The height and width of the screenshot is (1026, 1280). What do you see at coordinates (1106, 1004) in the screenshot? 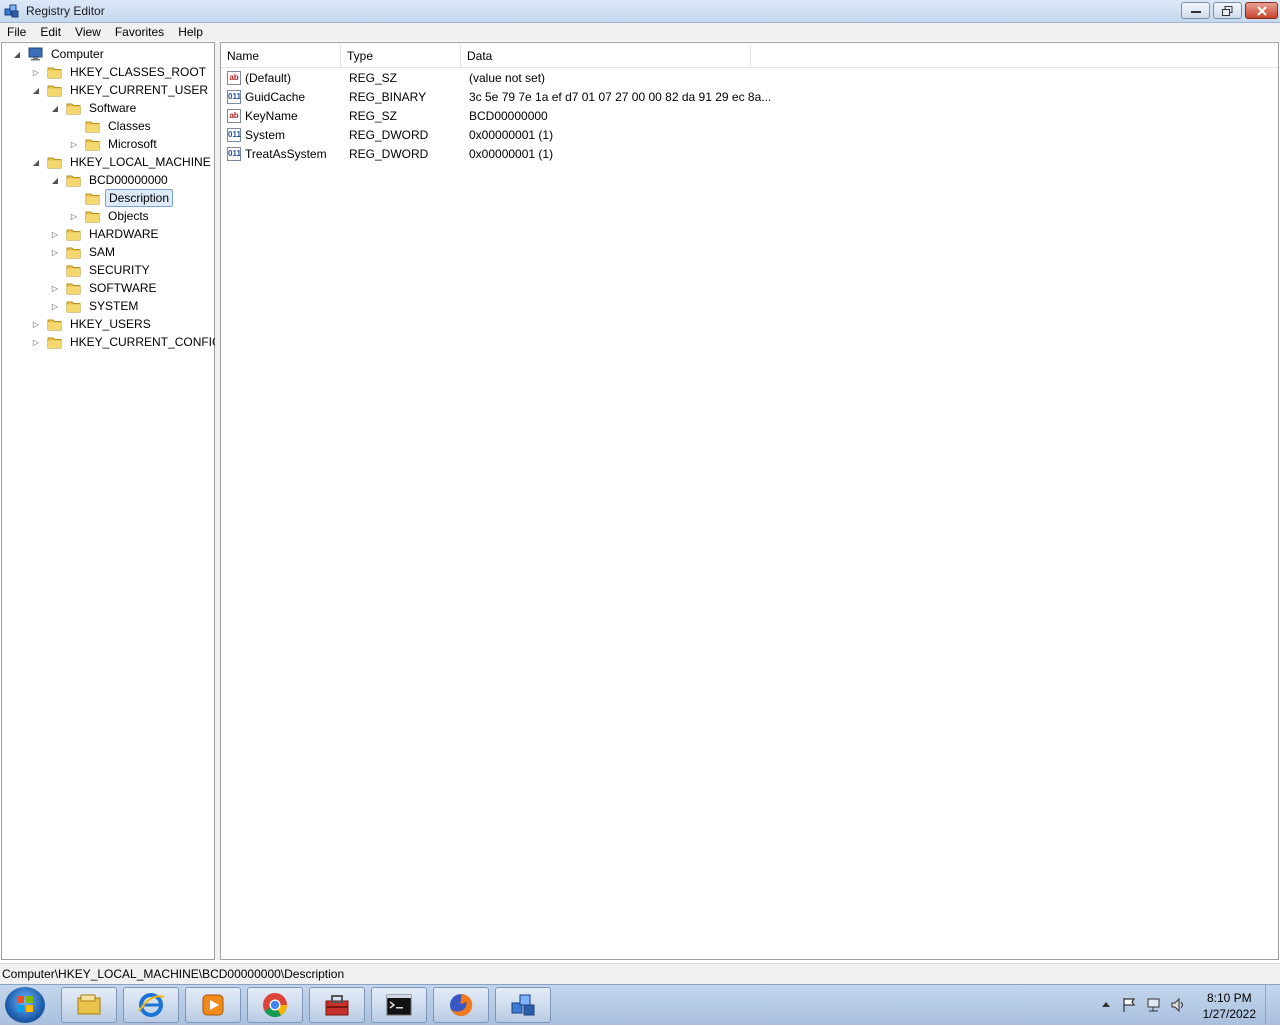
I see `show-hidden-icons-icon` at bounding box center [1106, 1004].